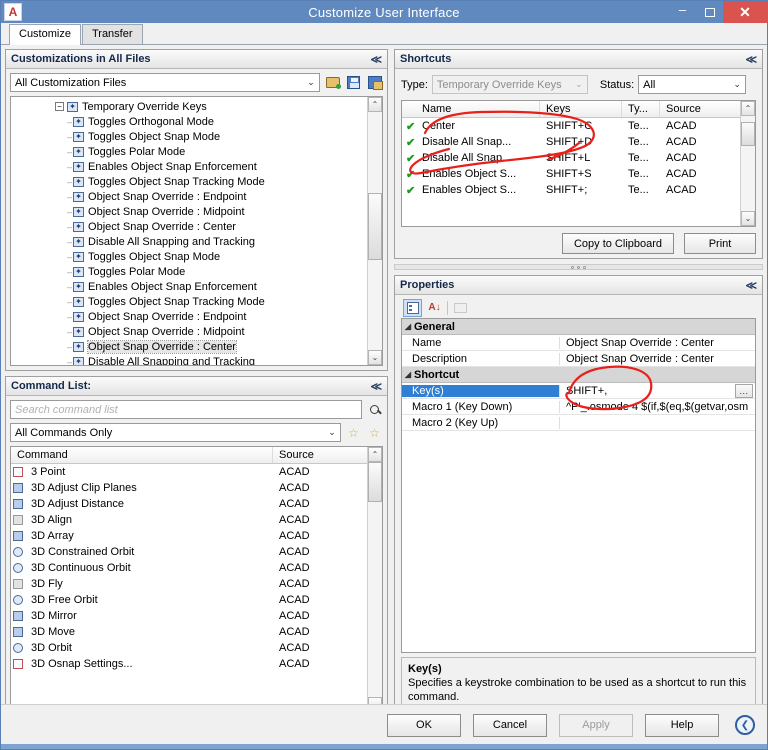  I want to click on type-combo: Temporary Override Keys ⌄, so click(509, 84).